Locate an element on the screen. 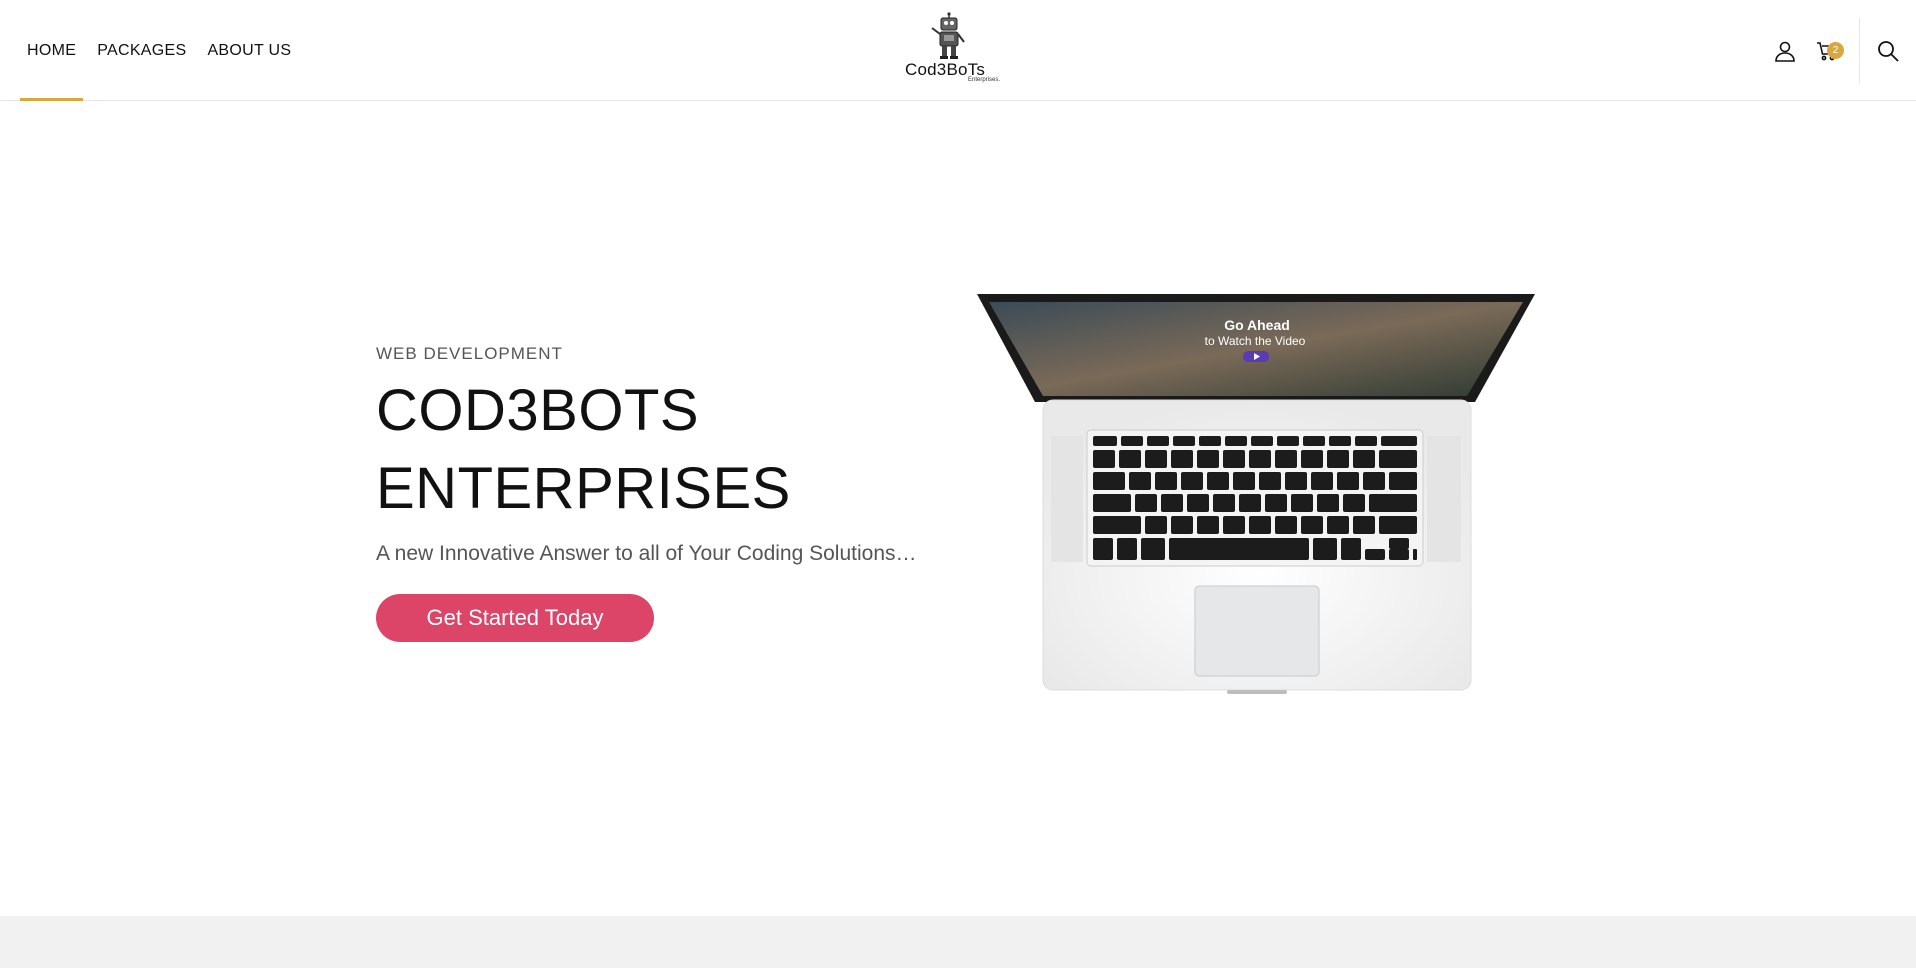  hero-eyebrow: WEB DEVELOPMENT is located at coordinates (469, 353).